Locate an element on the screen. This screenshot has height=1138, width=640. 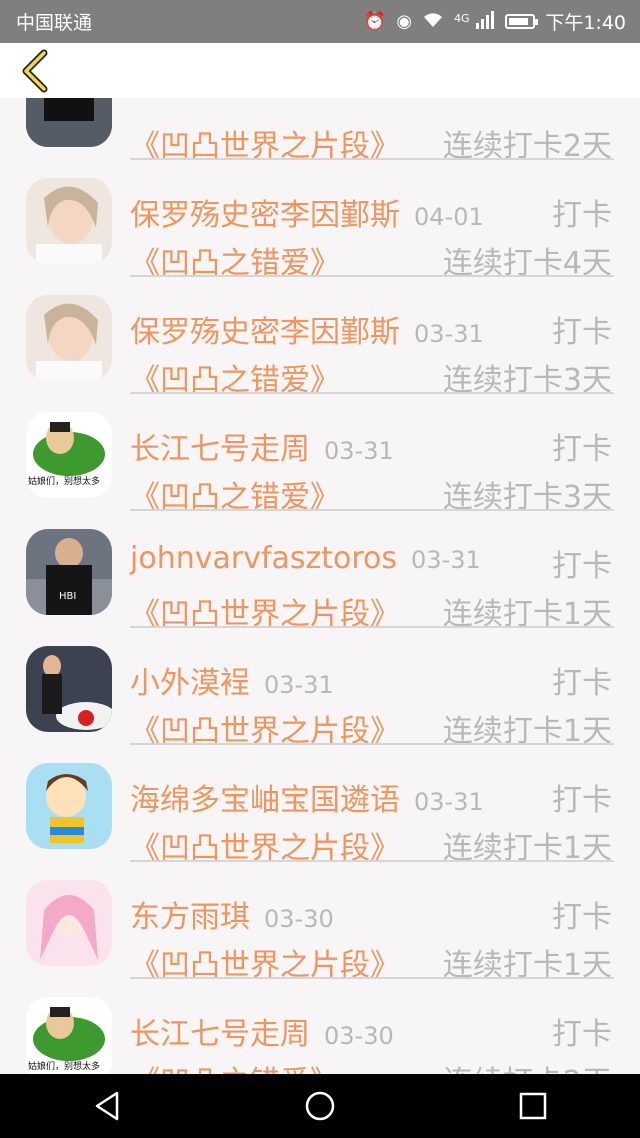
user-name: 海绵多宝岫宝国遴语 03-31 is located at coordinates (307, 797).